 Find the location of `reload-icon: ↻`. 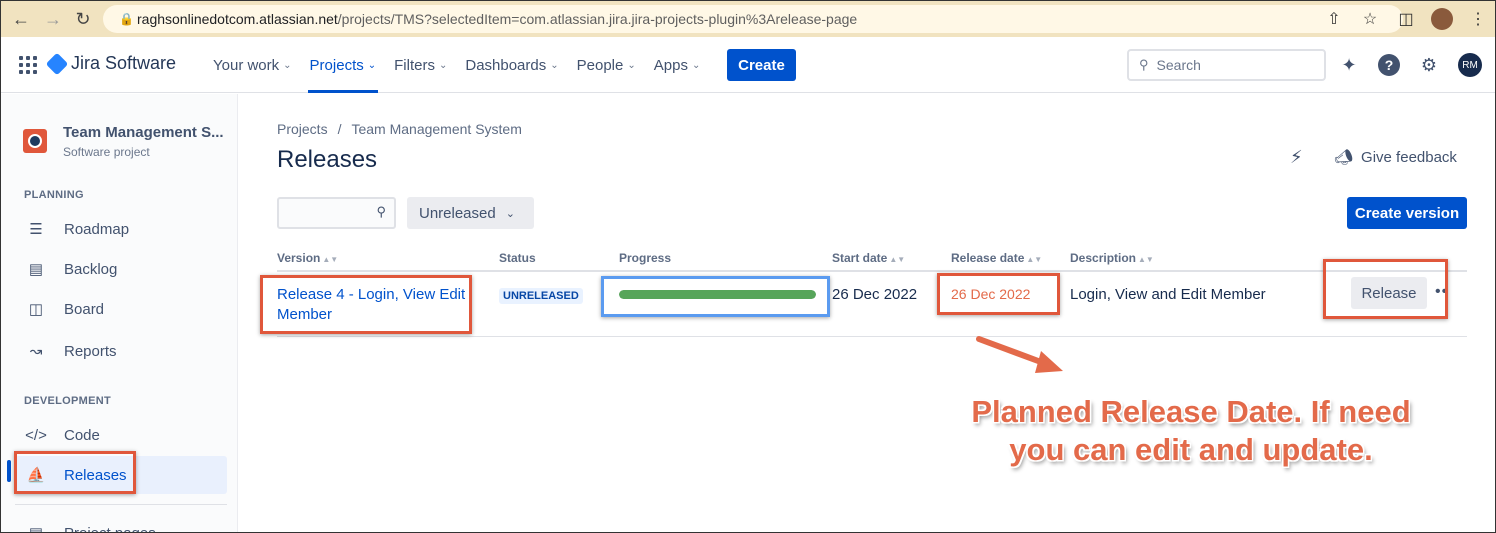

reload-icon: ↻ is located at coordinates (83, 19).